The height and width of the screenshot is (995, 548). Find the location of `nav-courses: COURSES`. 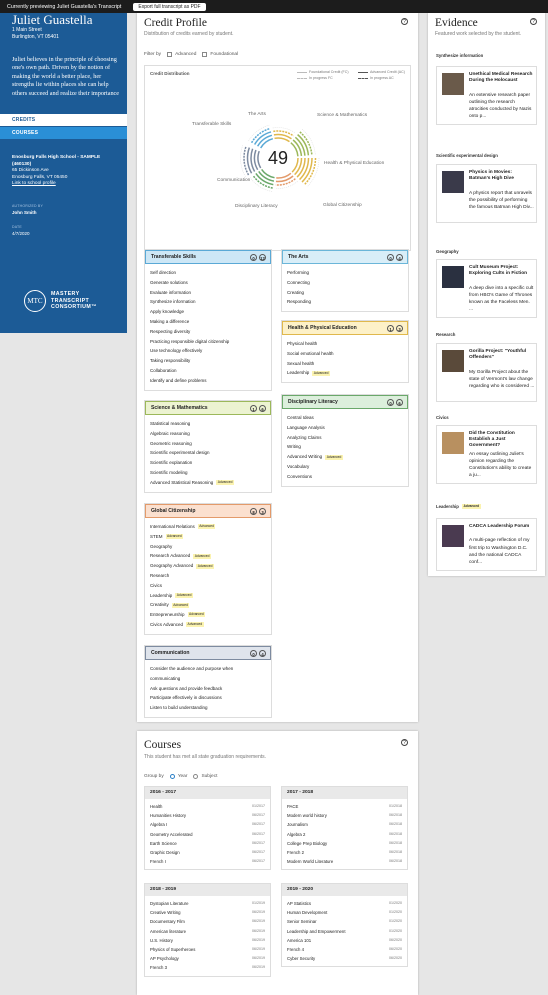

nav-courses: COURSES is located at coordinates (63, 133).